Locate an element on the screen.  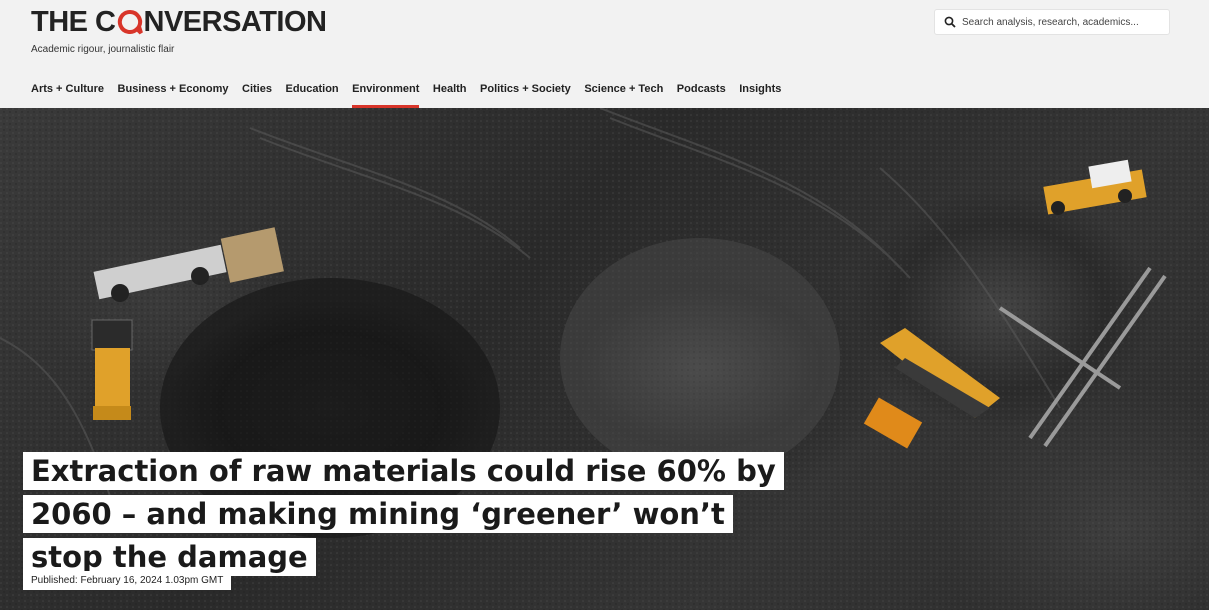
nav-item-politics-society: Politics + Society is located at coordinates (525, 94).